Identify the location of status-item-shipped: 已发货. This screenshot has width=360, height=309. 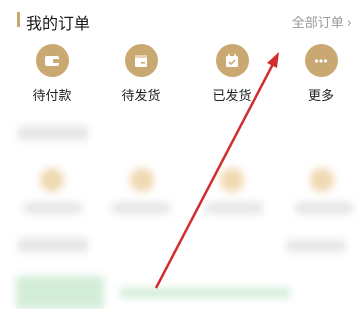
(232, 74).